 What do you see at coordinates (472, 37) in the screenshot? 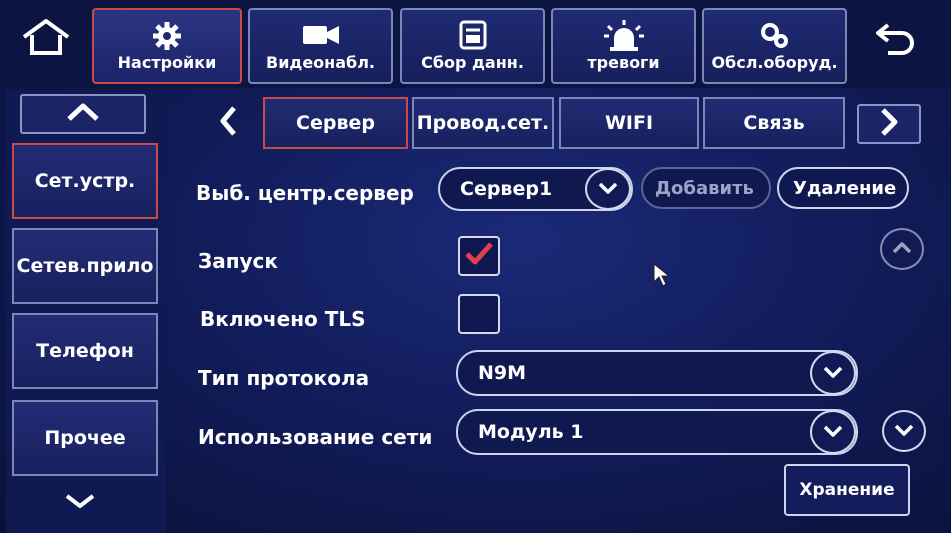
I see `data-collection-icon` at bounding box center [472, 37].